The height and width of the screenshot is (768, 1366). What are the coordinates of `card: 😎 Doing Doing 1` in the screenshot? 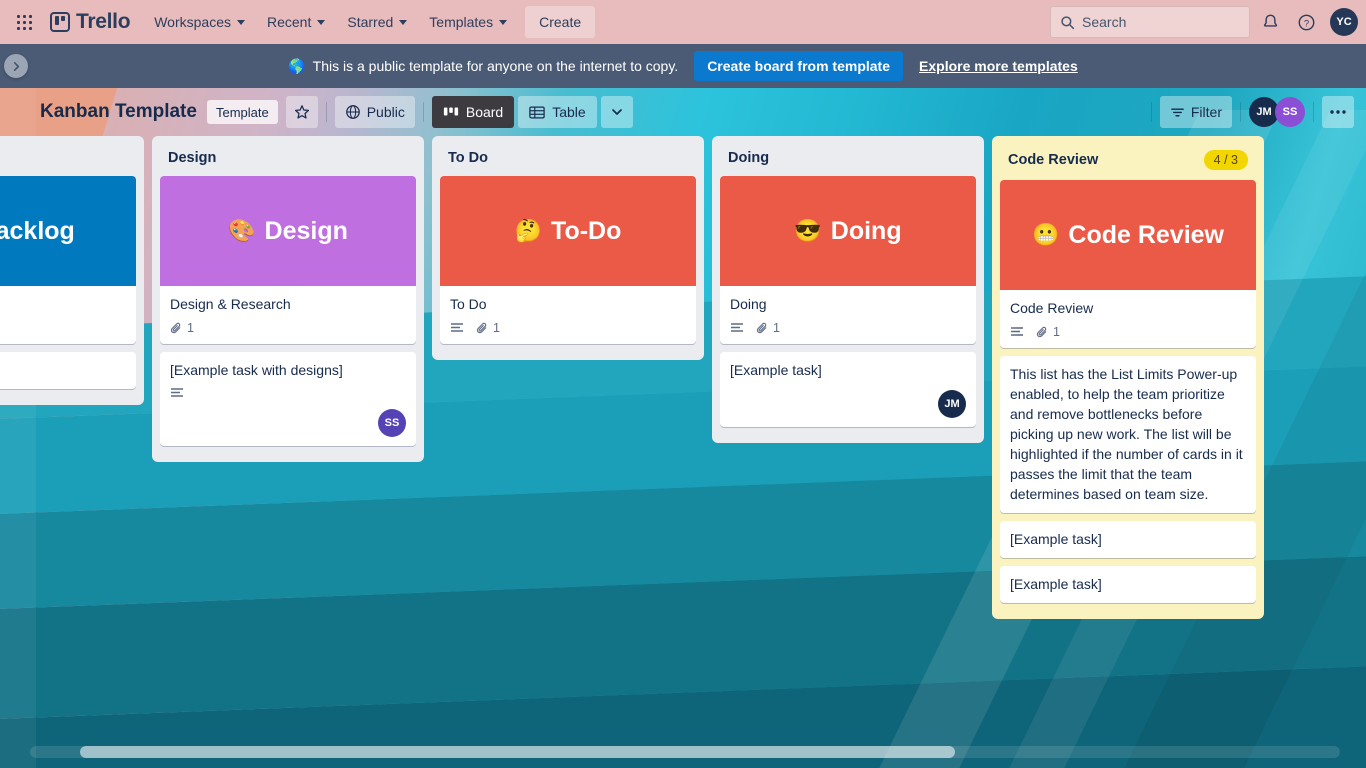 It's located at (848, 260).